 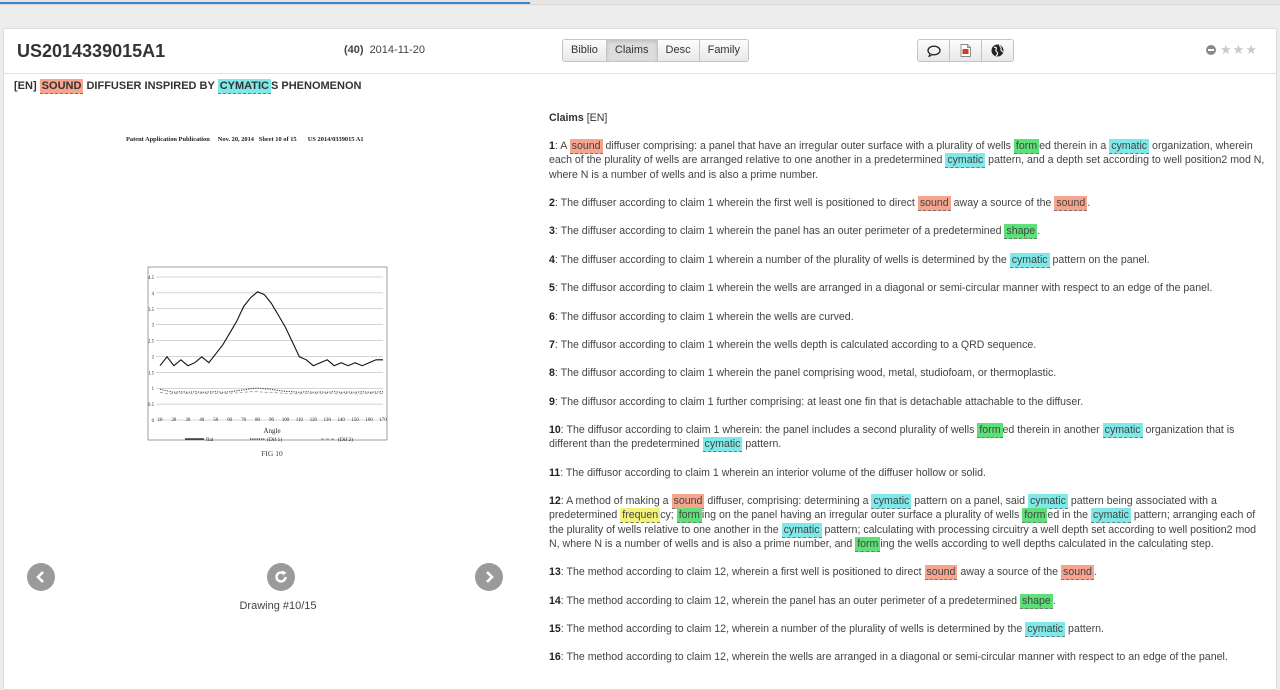 I want to click on claim-number: 13, so click(x=555, y=572).